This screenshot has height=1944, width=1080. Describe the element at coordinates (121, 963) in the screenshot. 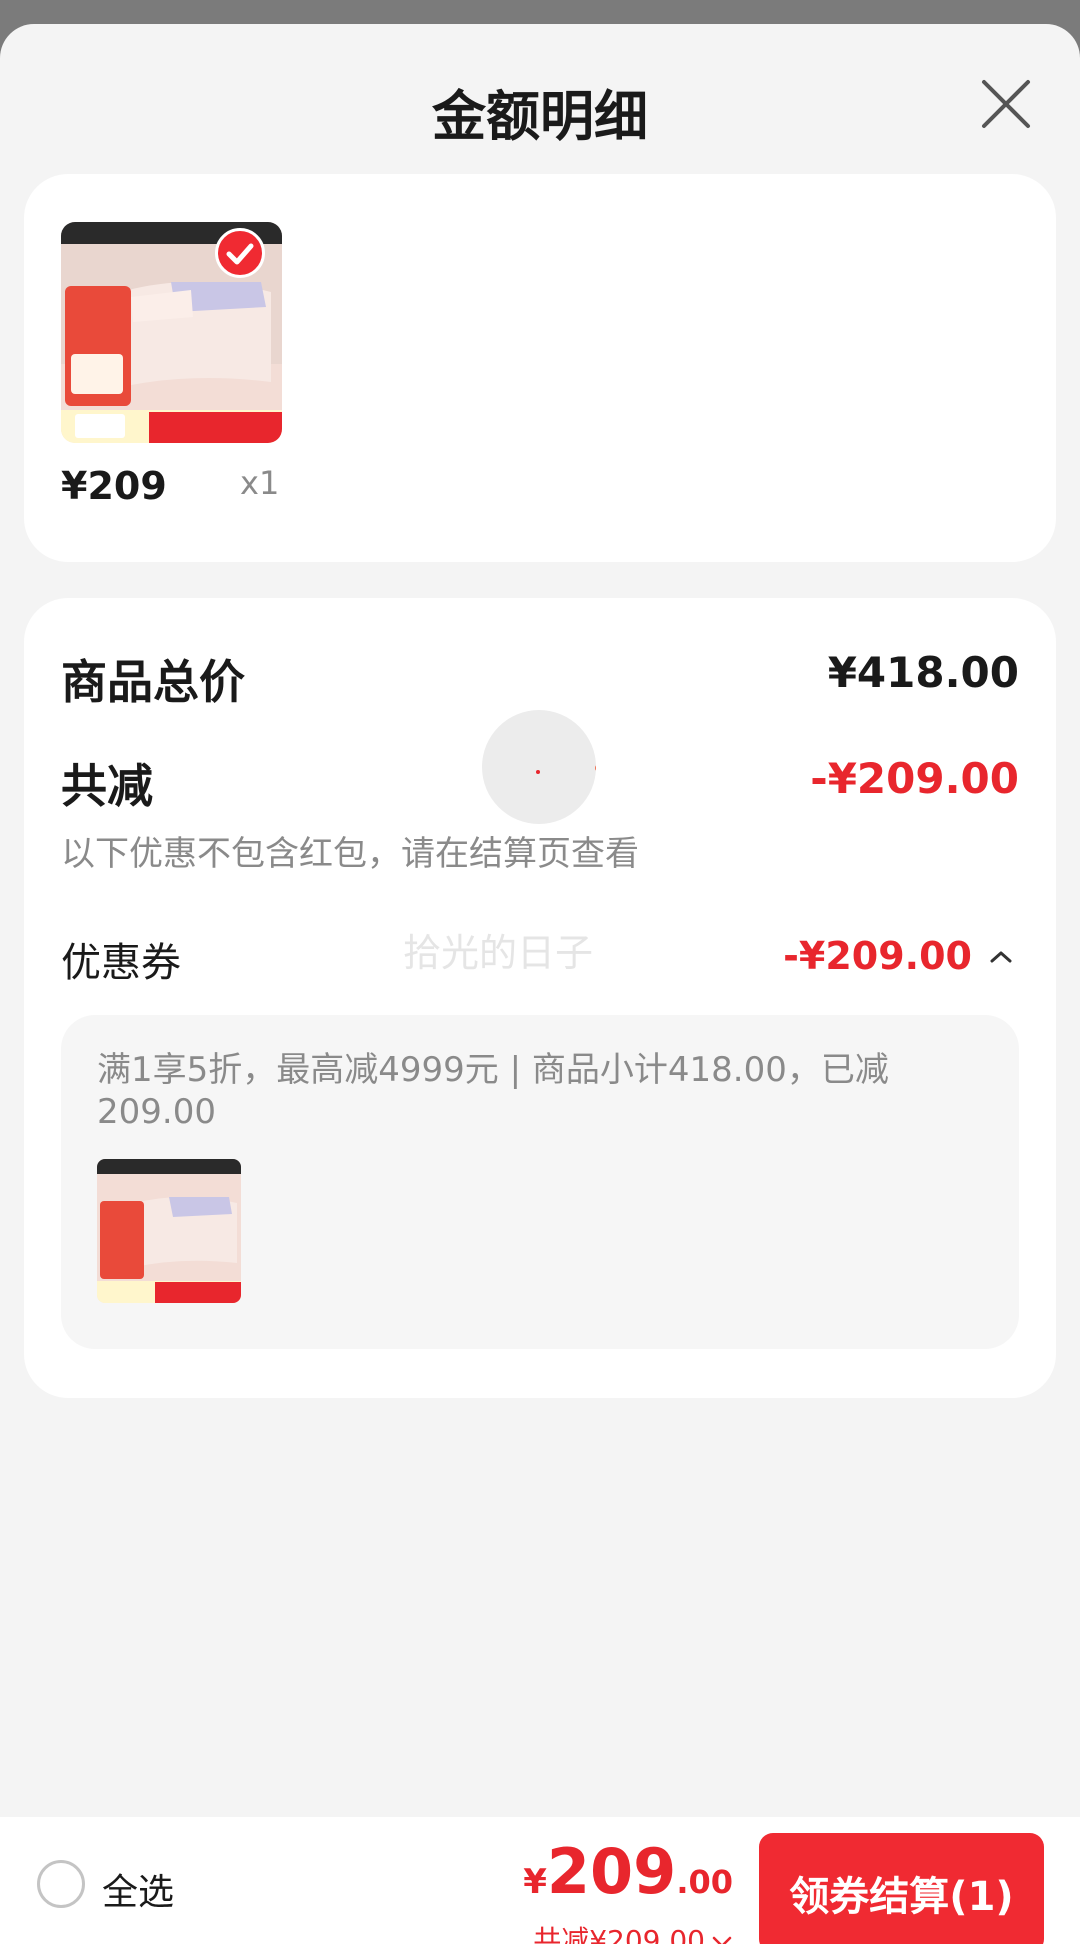

I see `coupon-label: 优惠券` at that location.